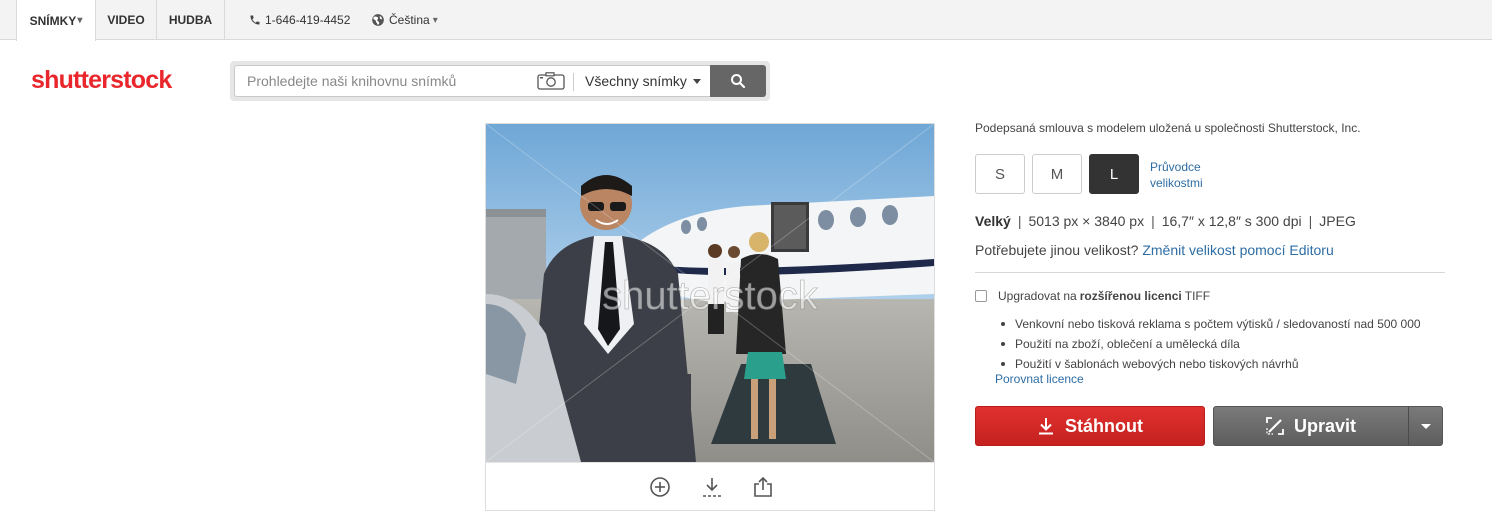 This screenshot has width=1492, height=526. I want to click on search-box: Všechny snímky, so click(472, 81).